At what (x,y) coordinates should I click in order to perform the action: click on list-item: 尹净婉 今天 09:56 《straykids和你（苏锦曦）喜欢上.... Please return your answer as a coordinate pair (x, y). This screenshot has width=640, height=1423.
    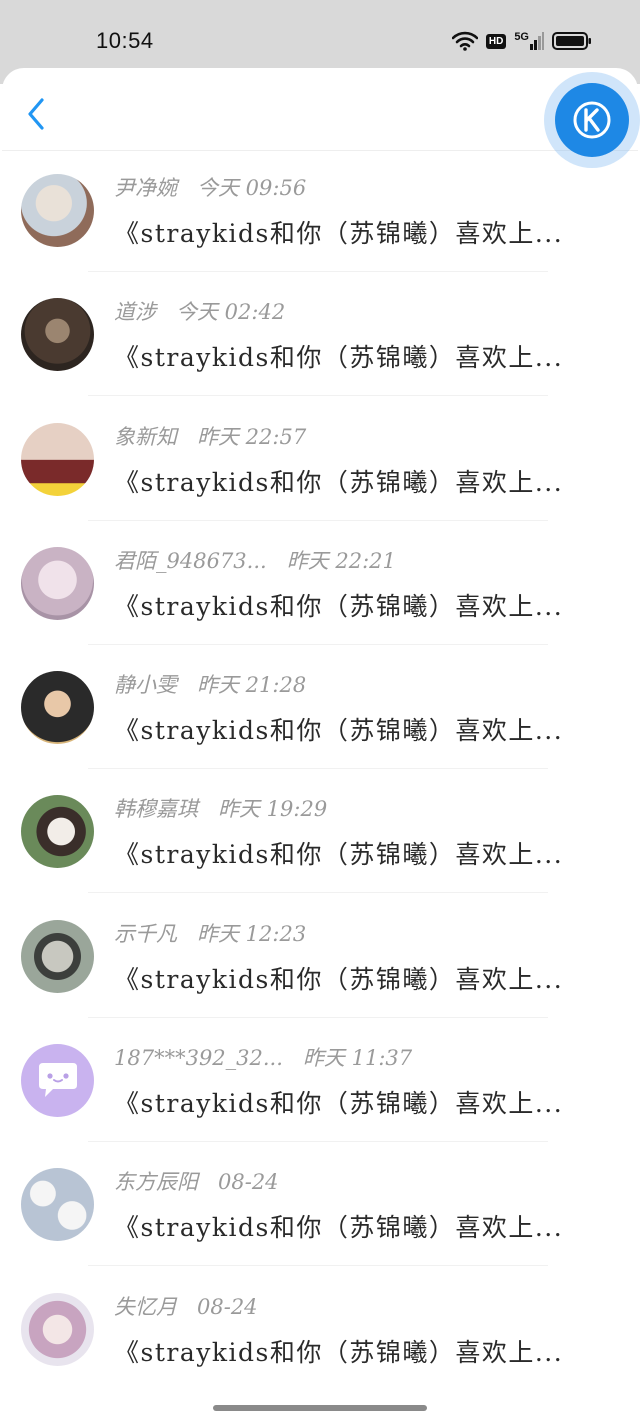
    Looking at the image, I should click on (320, 212).